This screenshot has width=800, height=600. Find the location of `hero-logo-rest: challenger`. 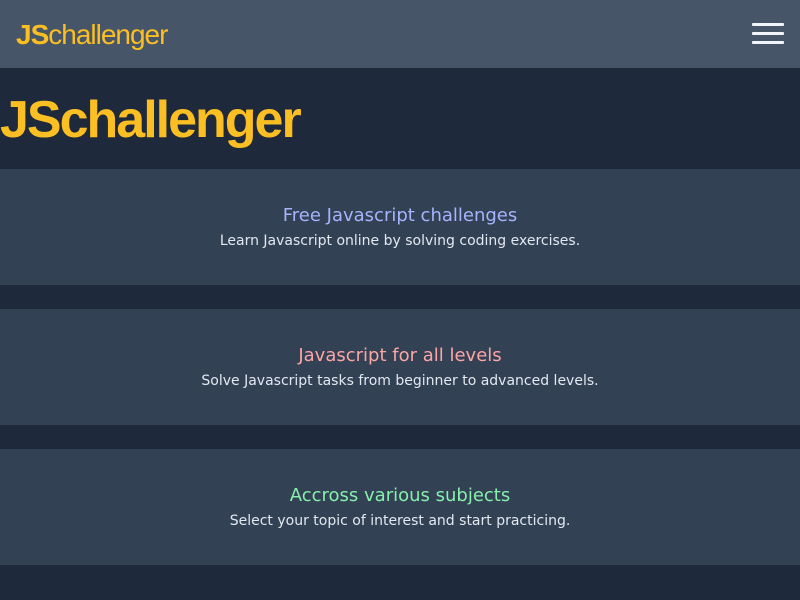

hero-logo-rest: challenger is located at coordinates (180, 120).